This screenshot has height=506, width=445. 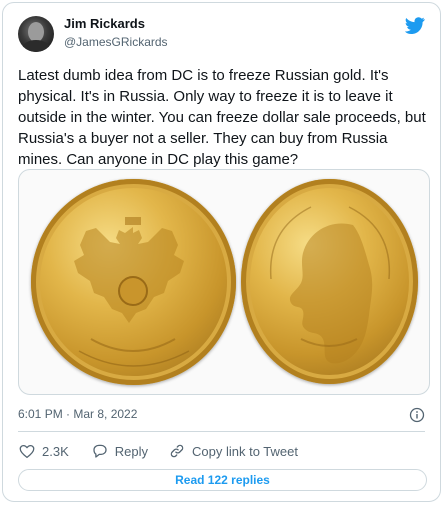 What do you see at coordinates (415, 25) in the screenshot?
I see `twitter-bird-icon` at bounding box center [415, 25].